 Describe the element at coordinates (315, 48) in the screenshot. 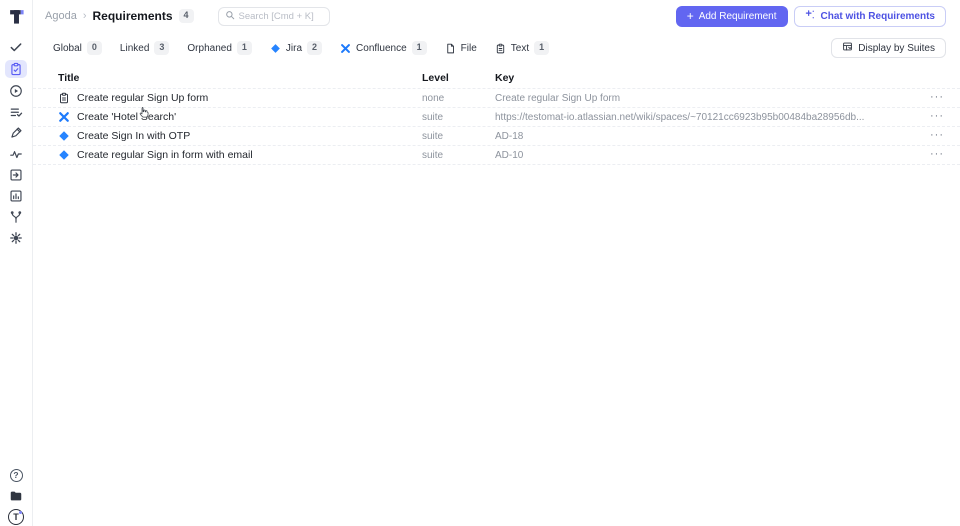

I see `filter-jira-count: 2` at that location.